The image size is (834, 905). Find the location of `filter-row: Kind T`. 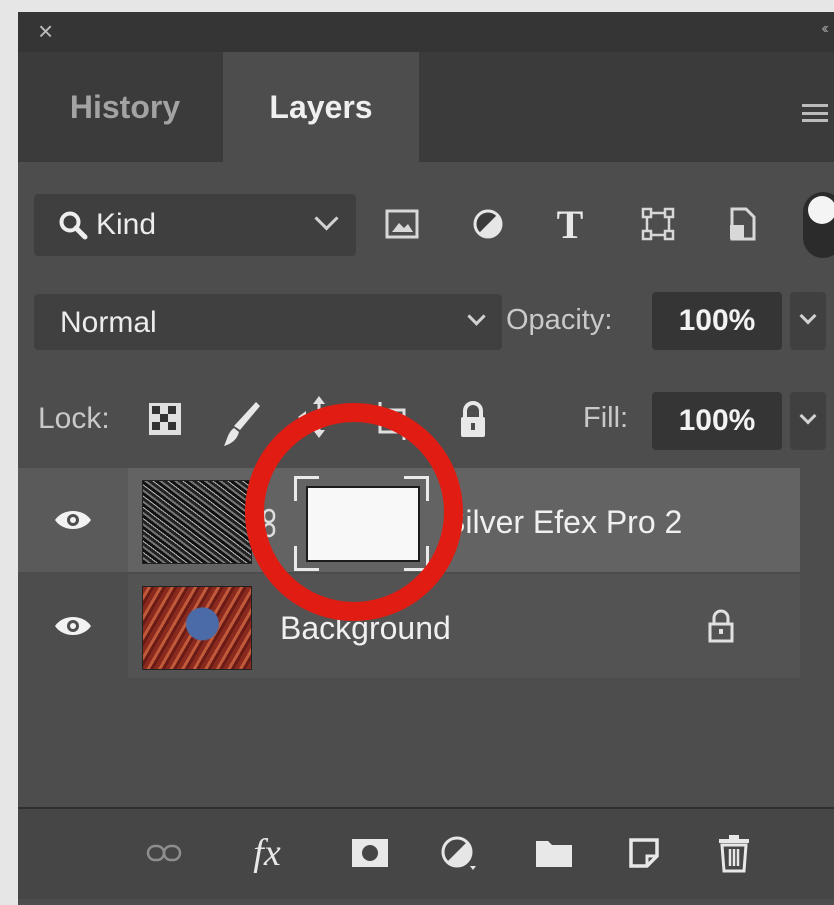

filter-row: Kind T is located at coordinates (426, 224).